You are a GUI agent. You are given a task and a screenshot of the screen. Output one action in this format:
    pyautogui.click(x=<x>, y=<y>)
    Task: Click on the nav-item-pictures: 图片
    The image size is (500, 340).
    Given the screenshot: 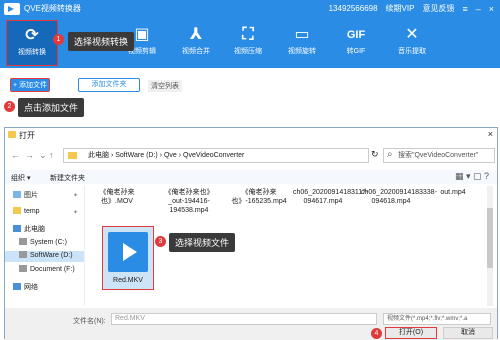 What is the action you would take?
    pyautogui.click(x=25, y=195)
    